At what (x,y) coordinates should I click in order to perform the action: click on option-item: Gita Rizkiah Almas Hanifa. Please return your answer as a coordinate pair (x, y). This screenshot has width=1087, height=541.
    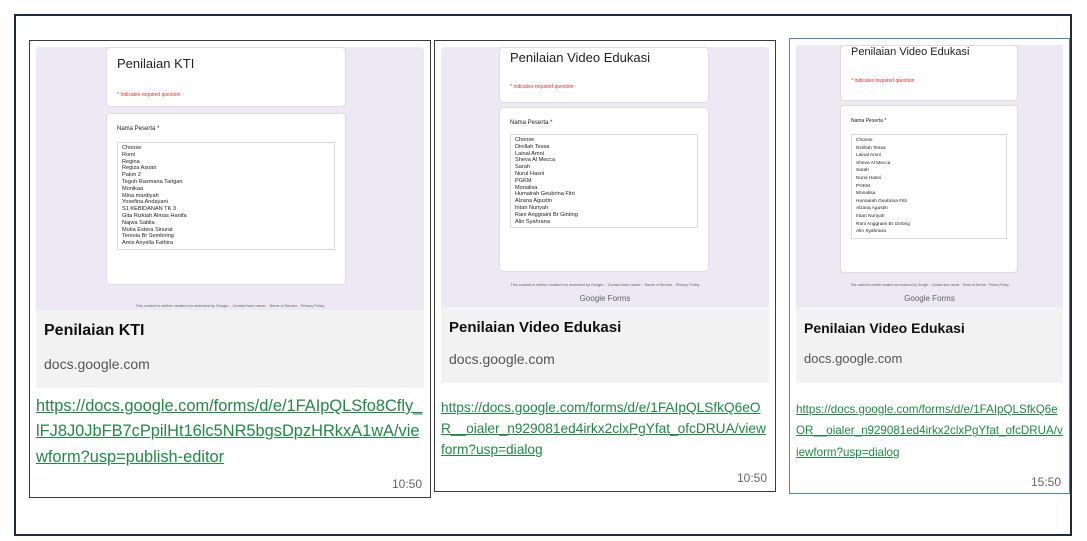
    Looking at the image, I should click on (226, 216).